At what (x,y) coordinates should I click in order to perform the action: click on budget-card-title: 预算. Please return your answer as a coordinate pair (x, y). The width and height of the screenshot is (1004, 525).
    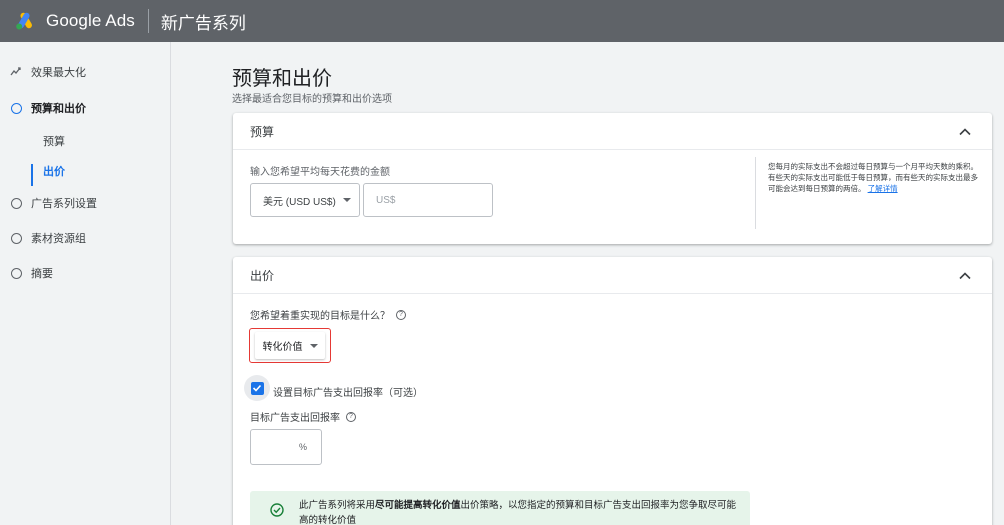
    Looking at the image, I should click on (262, 131).